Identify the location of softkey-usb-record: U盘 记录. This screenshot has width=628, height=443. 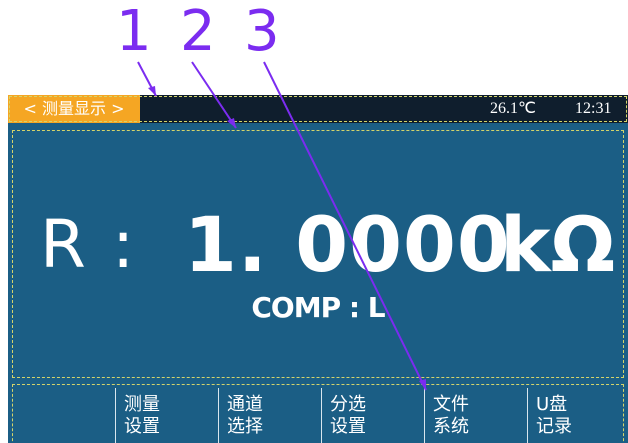
(577, 415).